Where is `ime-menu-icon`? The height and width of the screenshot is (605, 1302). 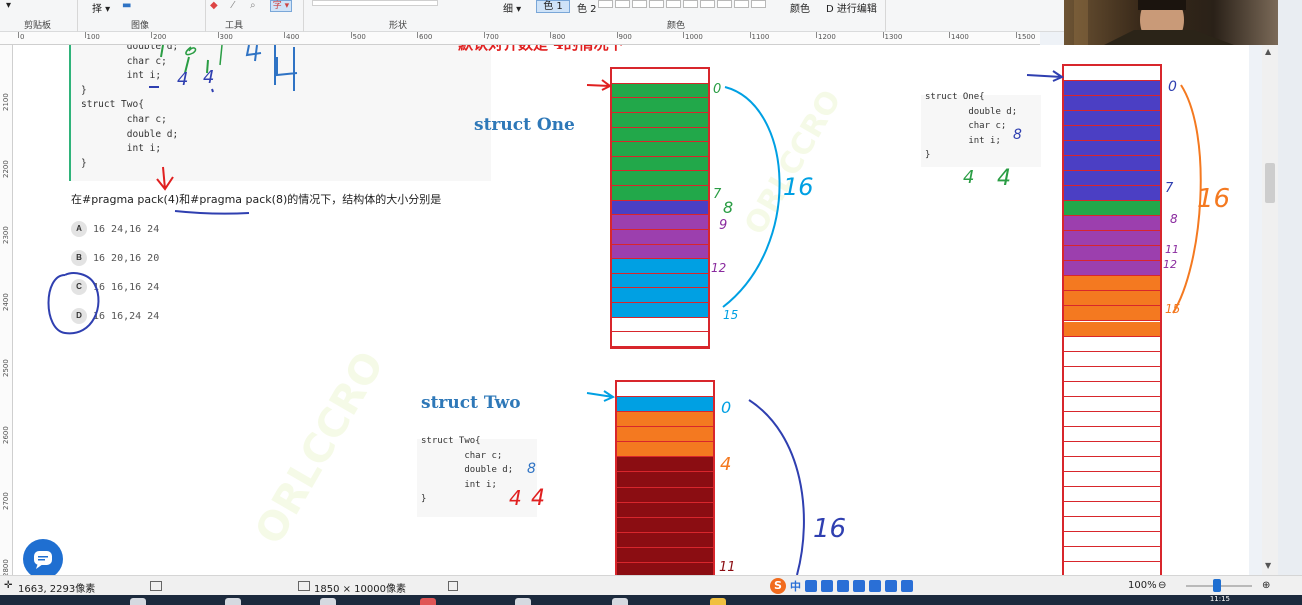 ime-menu-icon is located at coordinates (907, 586).